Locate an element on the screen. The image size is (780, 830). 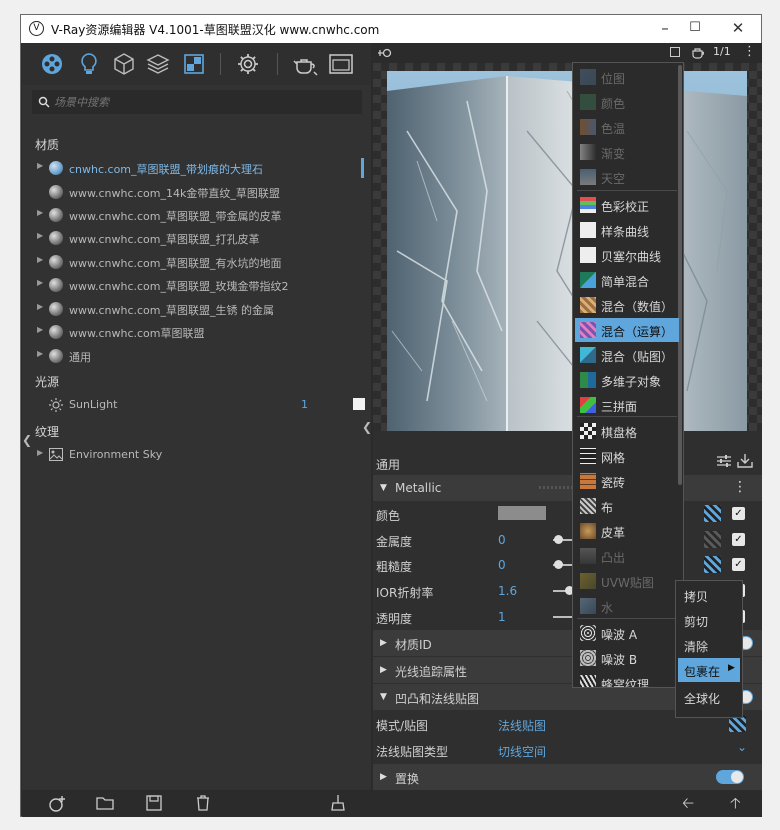
maximize-button: ☐ is located at coordinates (695, 28).